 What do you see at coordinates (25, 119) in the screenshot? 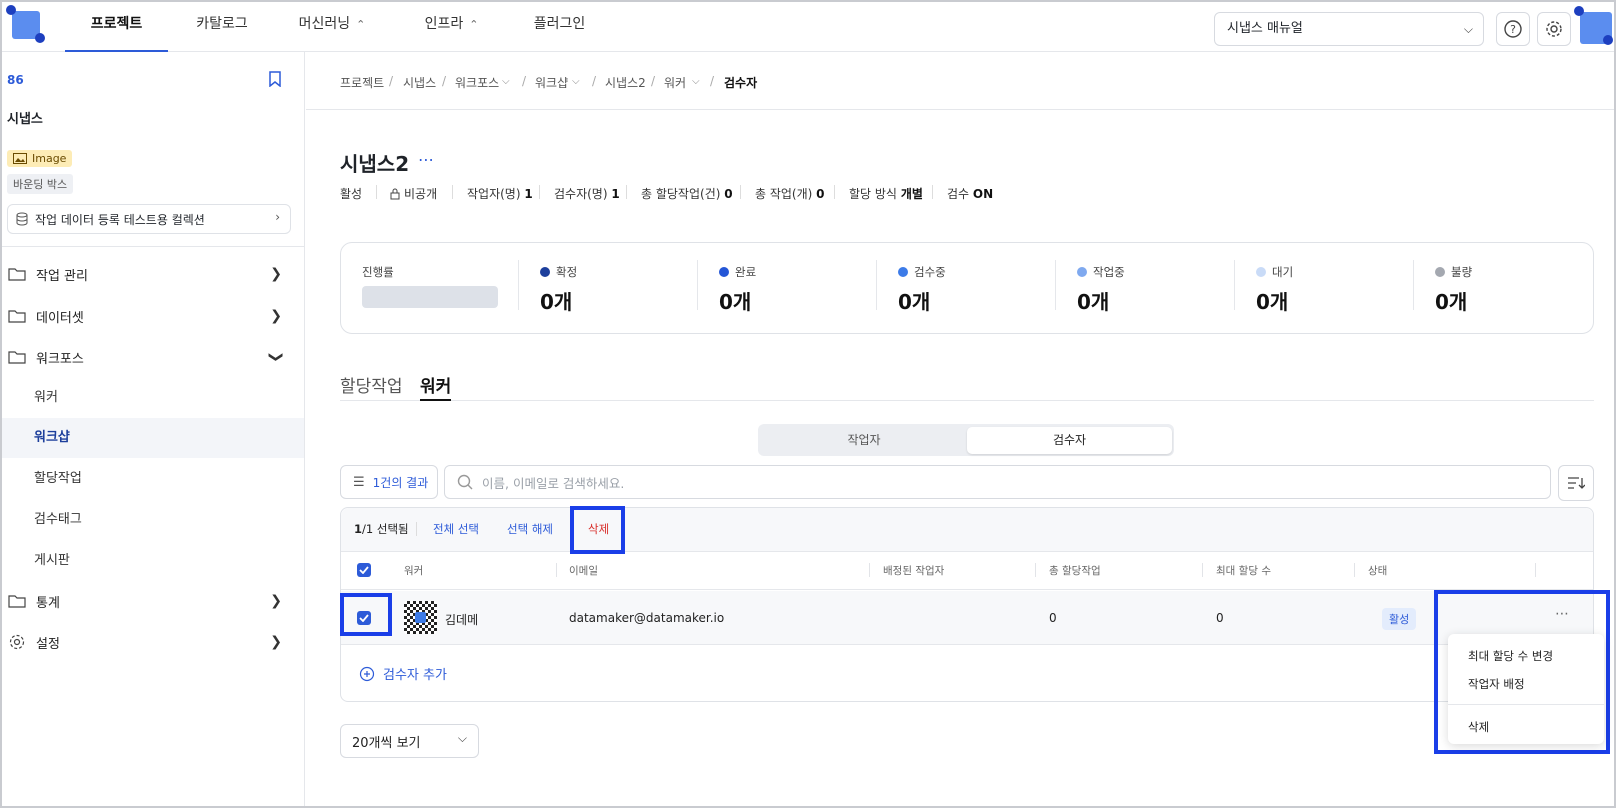
I see `project-name: 시냅스` at bounding box center [25, 119].